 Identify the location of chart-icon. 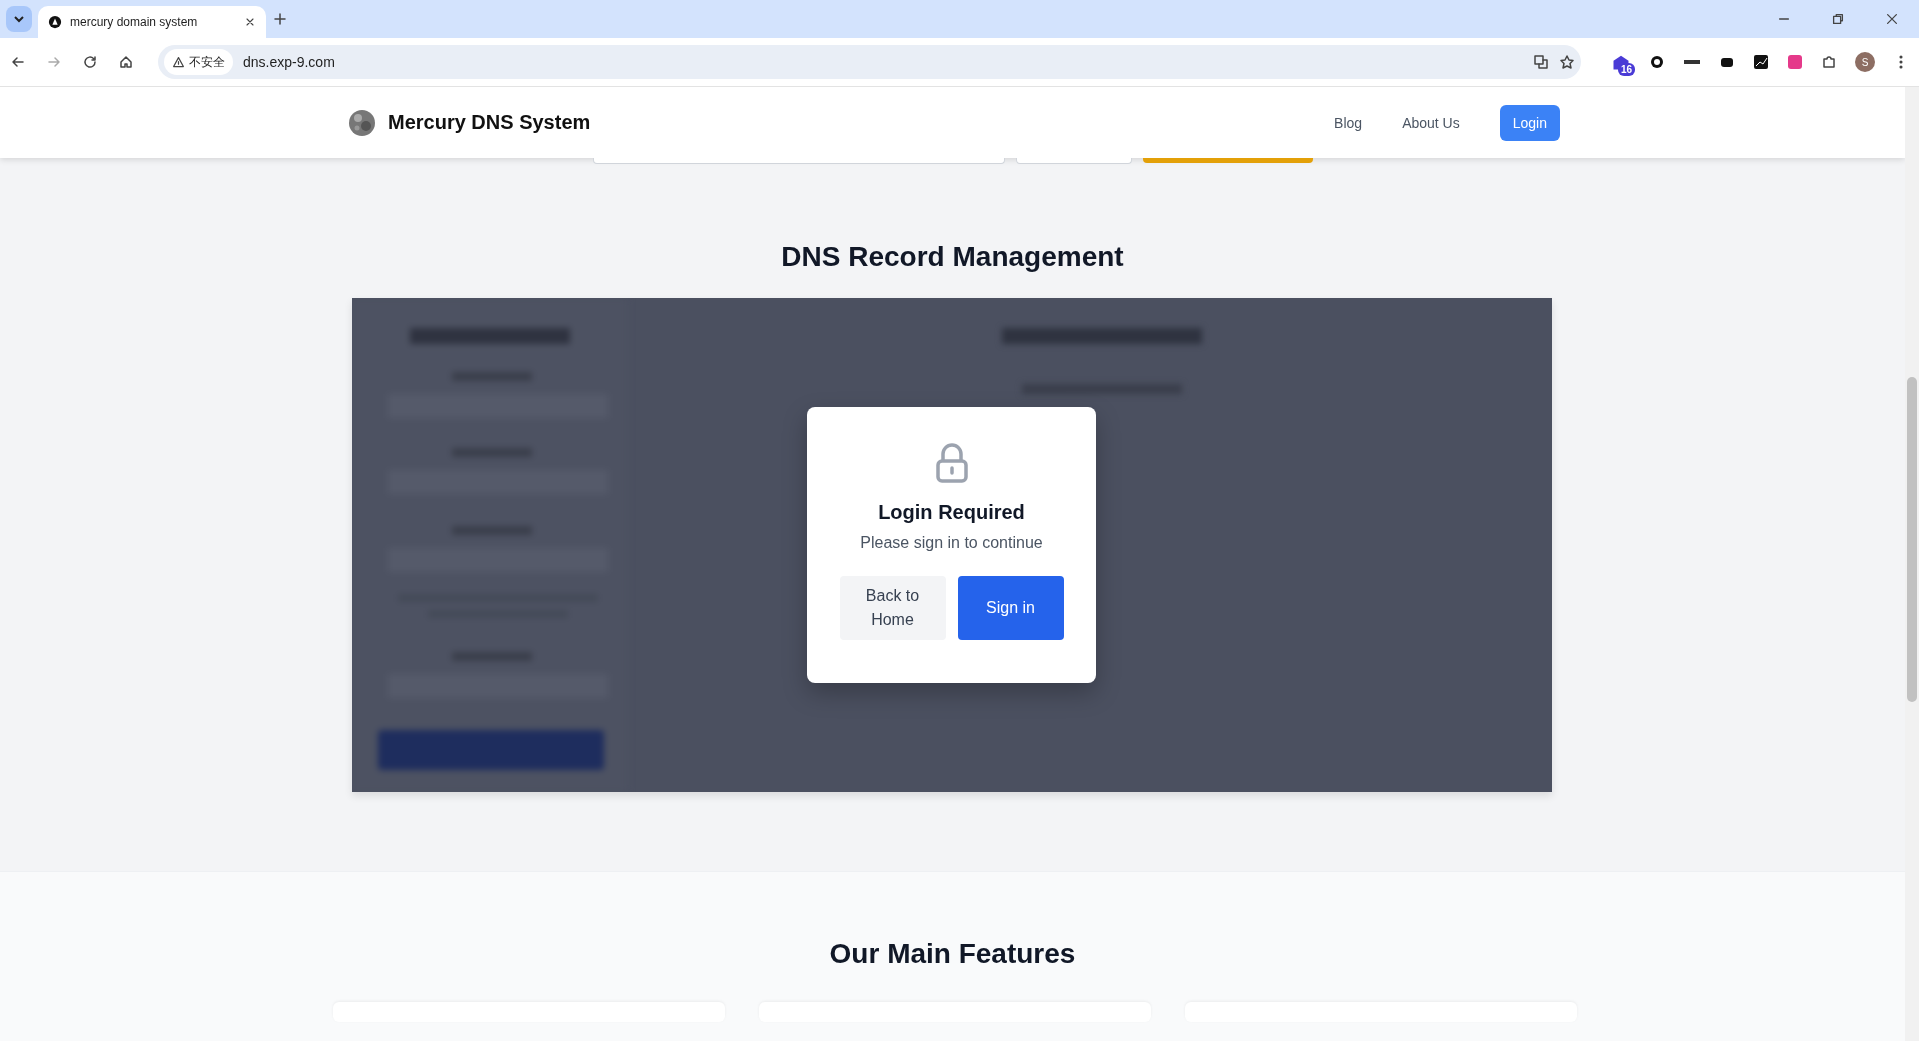
(1761, 62).